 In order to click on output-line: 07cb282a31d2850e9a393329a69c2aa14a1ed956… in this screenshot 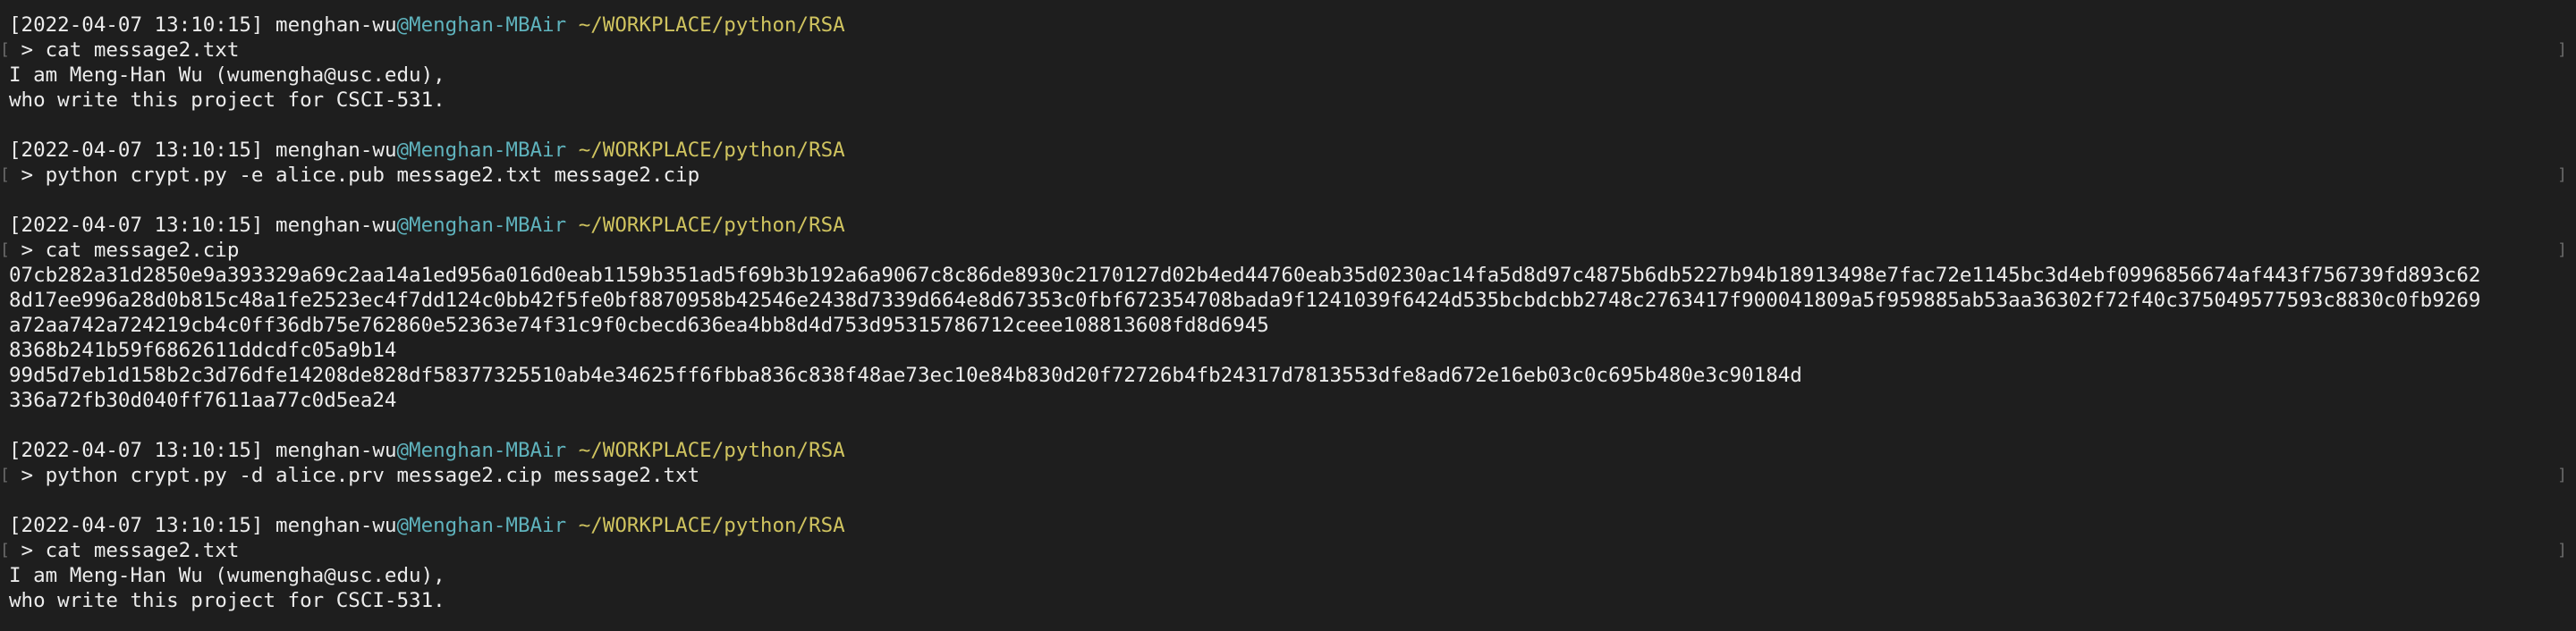, I will do `click(1245, 275)`.